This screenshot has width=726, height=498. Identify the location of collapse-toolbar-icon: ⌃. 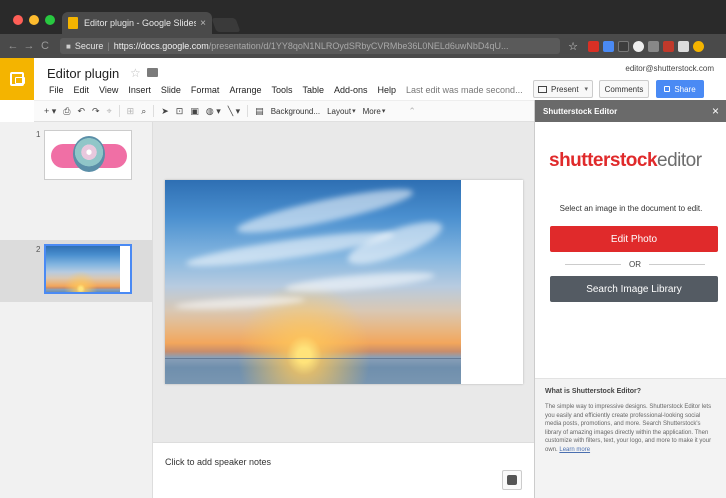
(412, 111).